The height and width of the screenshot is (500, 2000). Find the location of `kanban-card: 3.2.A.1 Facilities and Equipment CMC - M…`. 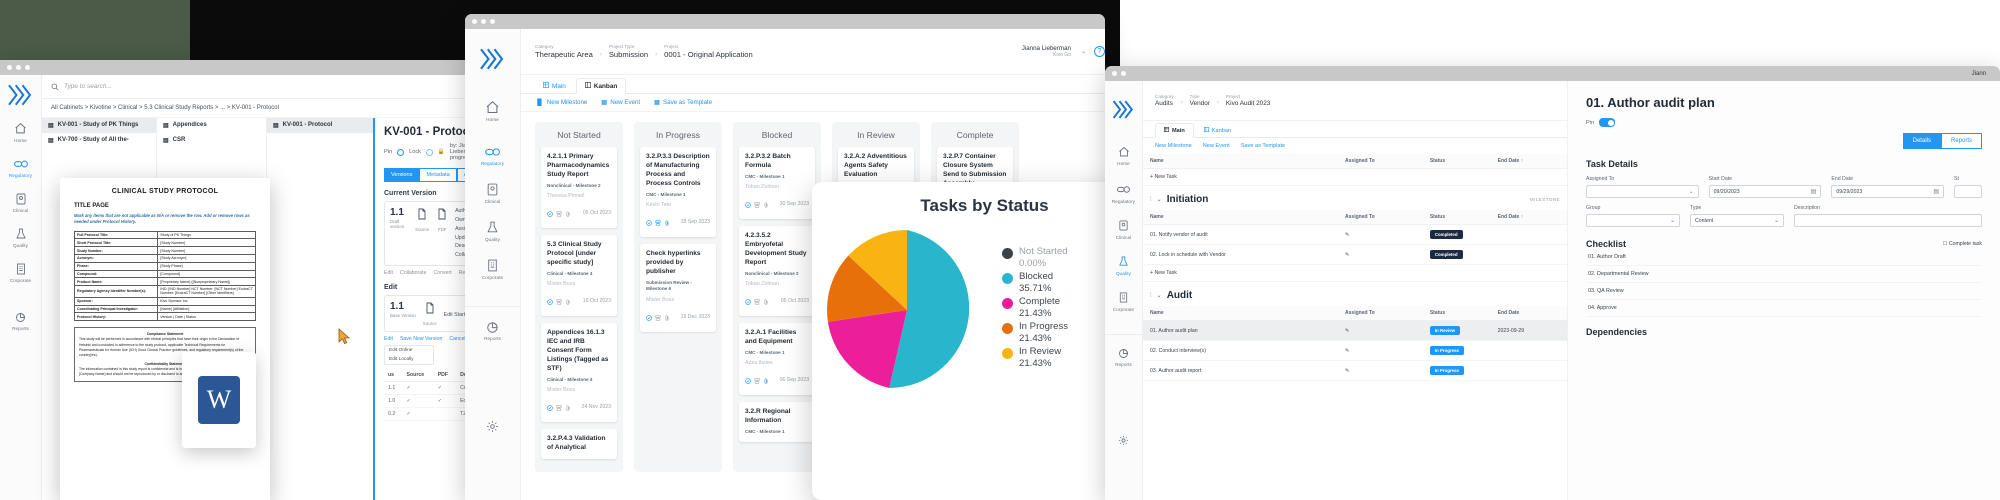

kanban-card: 3.2.A.1 Facilities and Equipment CMC - M… is located at coordinates (777, 359).